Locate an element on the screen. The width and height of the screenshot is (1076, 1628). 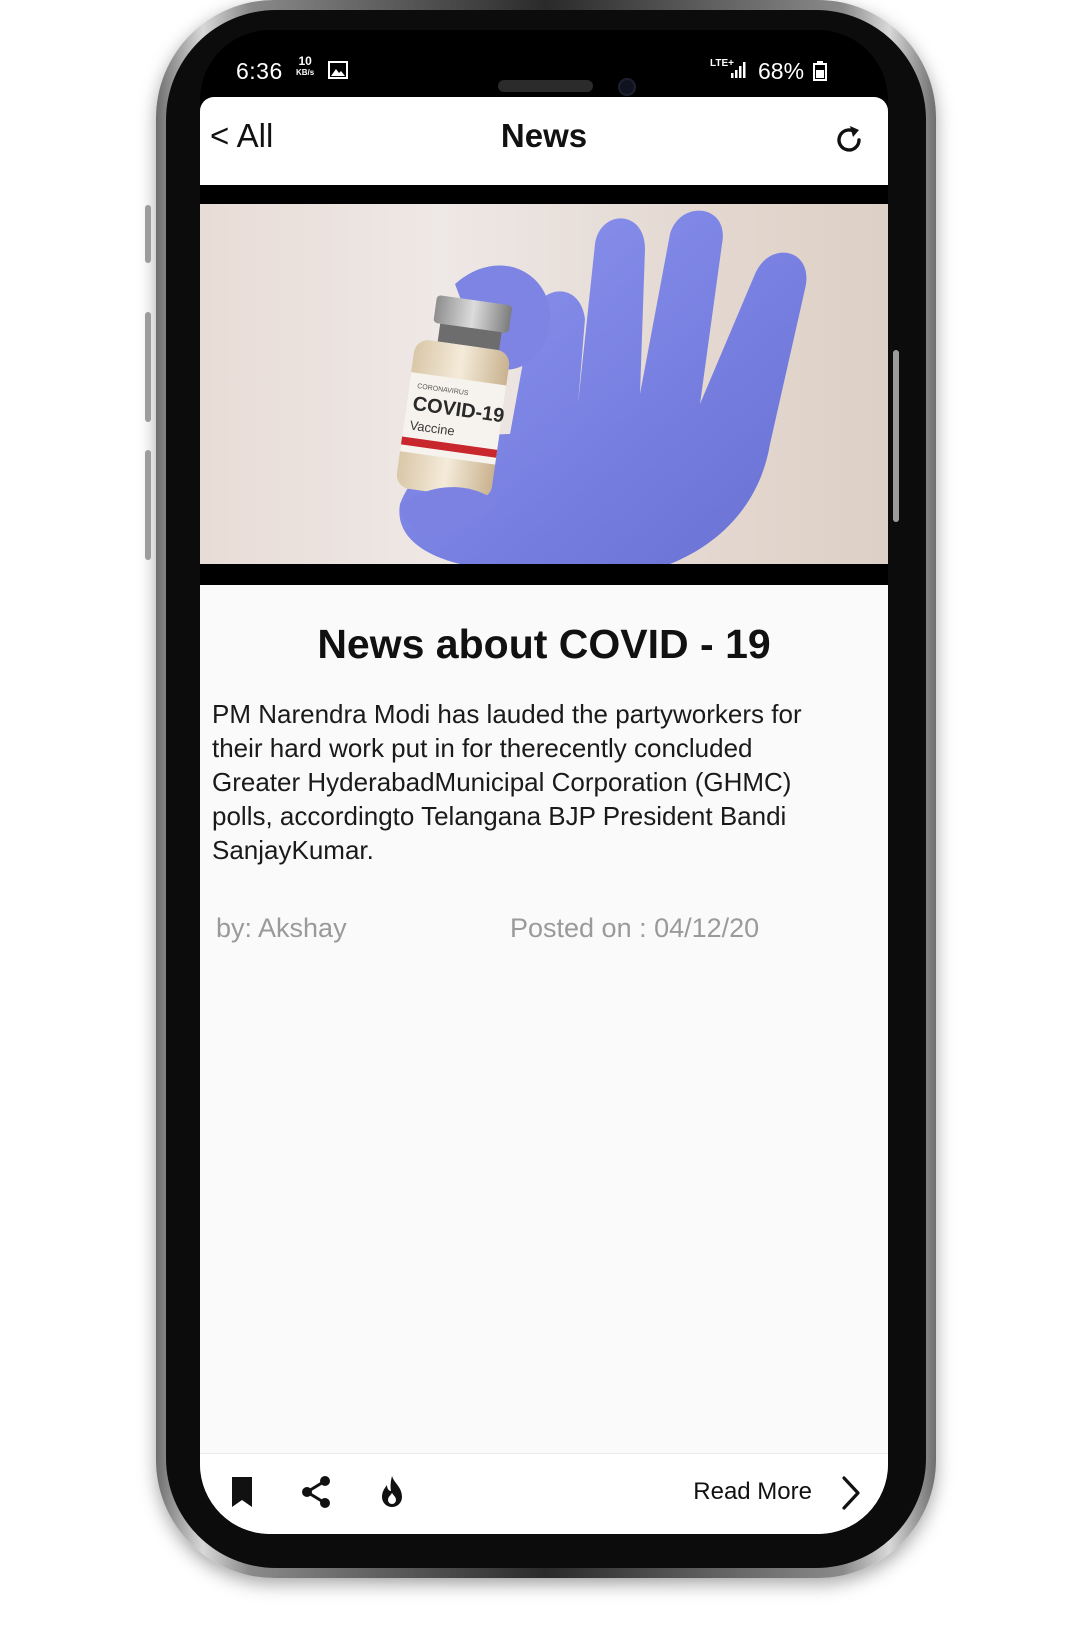
article-image: CORONAVIRUS COVID-19 Vaccine is located at coordinates (544, 384).